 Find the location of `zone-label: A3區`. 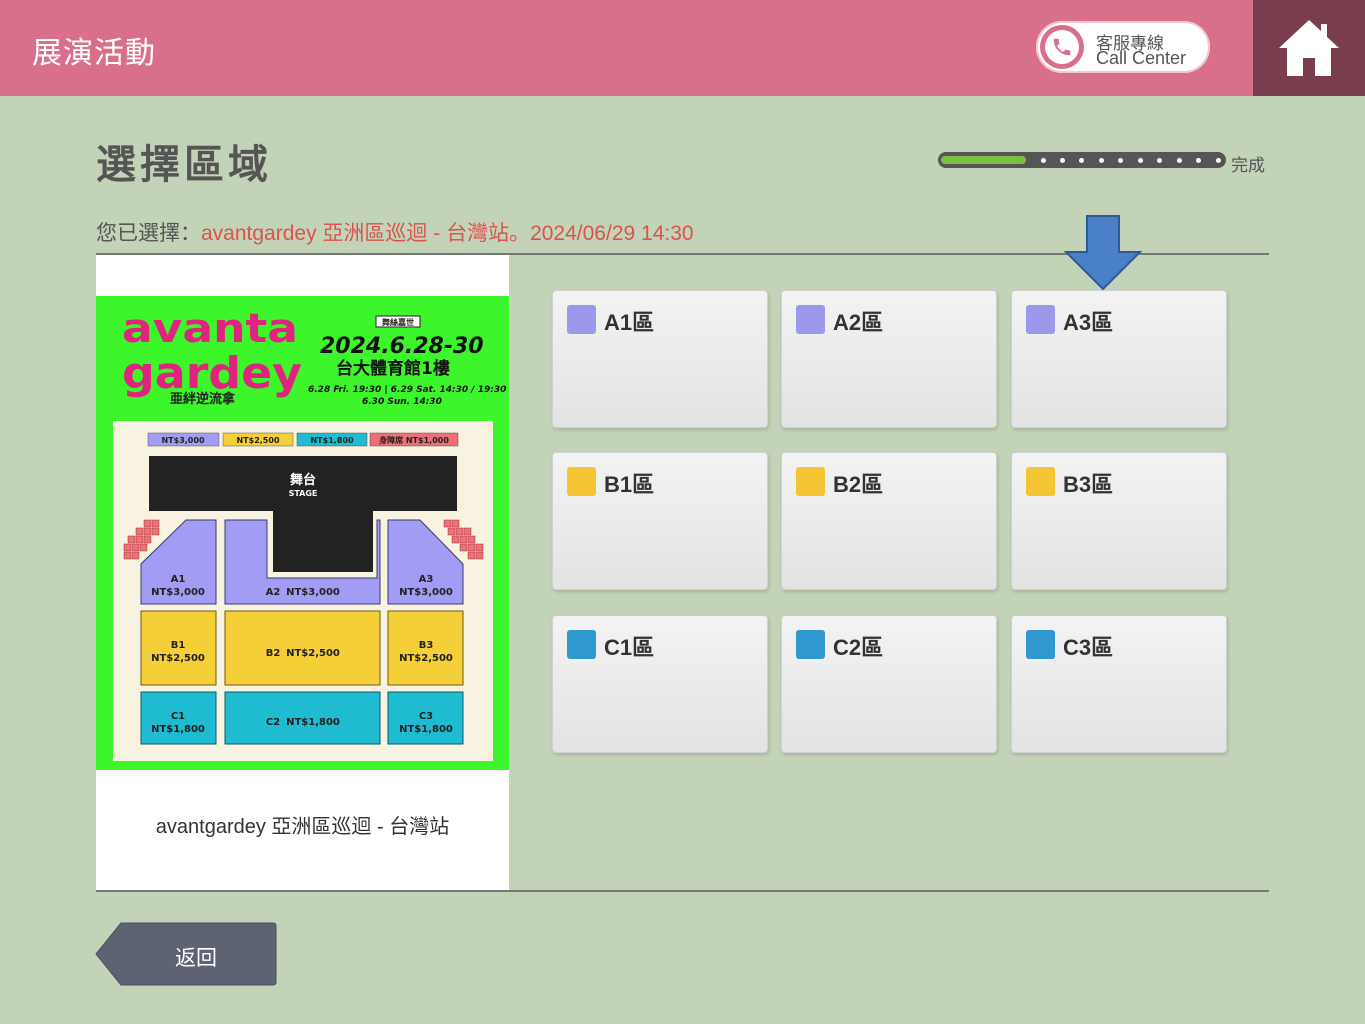

zone-label: A3區 is located at coordinates (1088, 322).